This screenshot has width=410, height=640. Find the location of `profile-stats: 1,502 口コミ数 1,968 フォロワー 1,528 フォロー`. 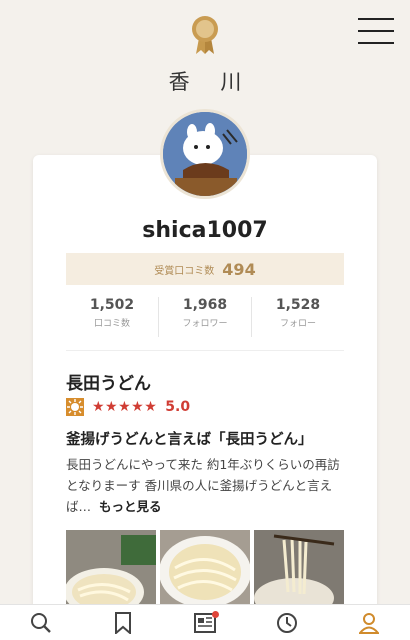

profile-stats: 1,502 口コミ数 1,968 フォロワー 1,528 フォロー is located at coordinates (205, 317).